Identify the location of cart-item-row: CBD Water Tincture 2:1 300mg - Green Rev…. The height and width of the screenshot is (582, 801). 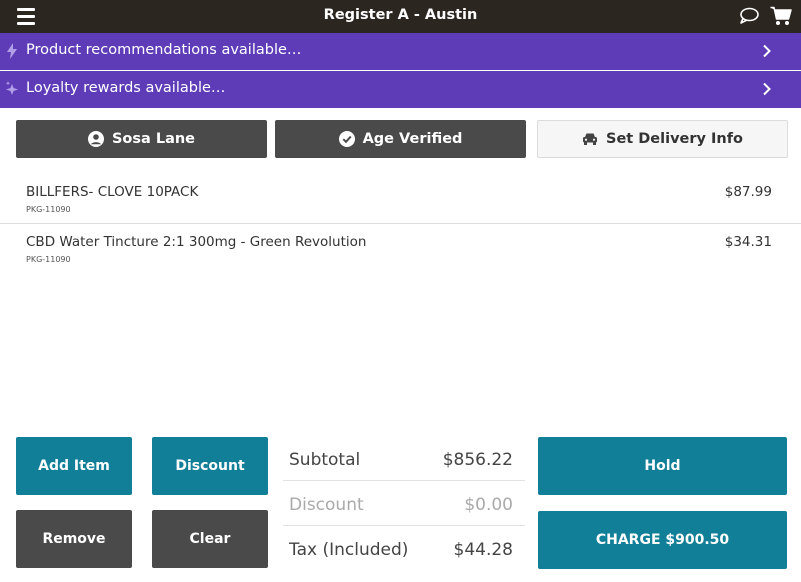
(400, 249).